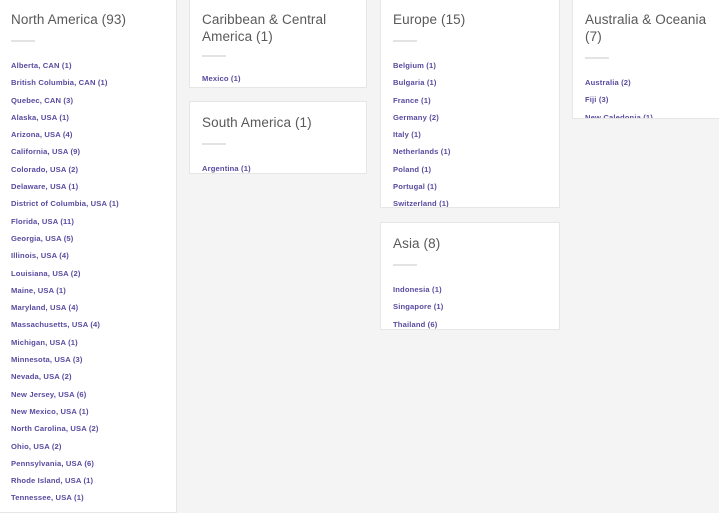 The height and width of the screenshot is (513, 719). I want to click on region-link: Florida, USA (11), so click(42, 221).